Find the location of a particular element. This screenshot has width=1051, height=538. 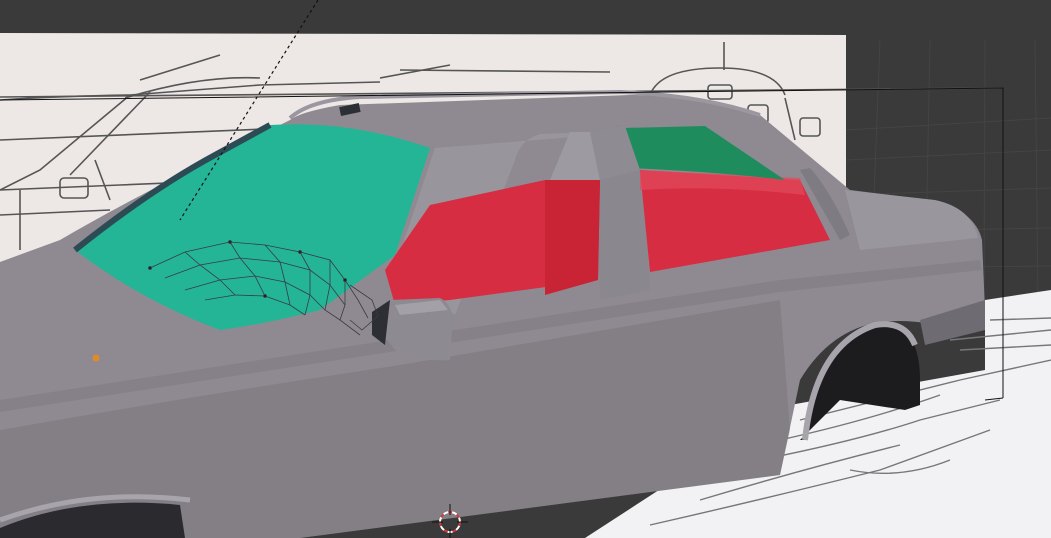

interior-seat is located at coordinates (572, 237).